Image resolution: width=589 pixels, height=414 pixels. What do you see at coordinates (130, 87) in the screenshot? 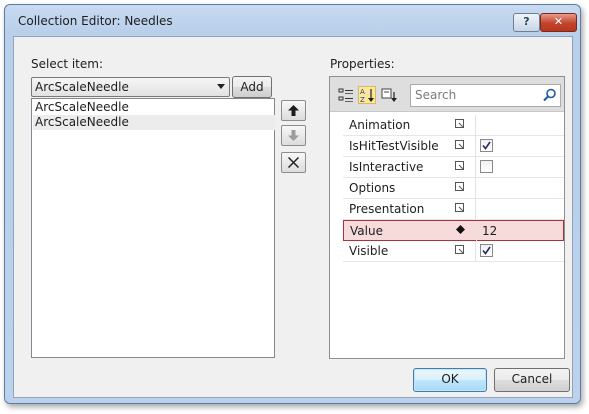
I see `item-type-combobox: ArcScaleNeedle` at bounding box center [130, 87].